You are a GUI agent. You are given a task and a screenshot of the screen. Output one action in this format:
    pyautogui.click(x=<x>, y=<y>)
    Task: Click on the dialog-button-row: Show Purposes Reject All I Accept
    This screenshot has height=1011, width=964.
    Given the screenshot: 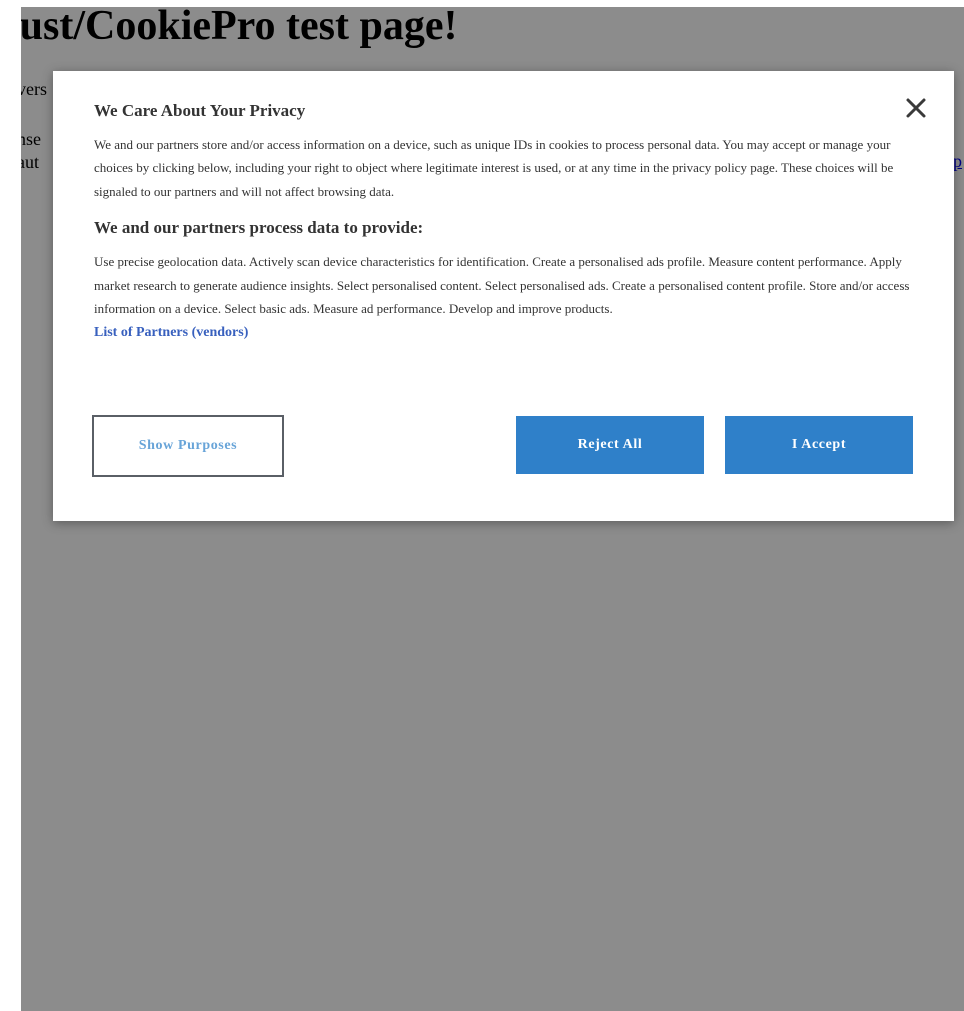 What is the action you would take?
    pyautogui.click(x=503, y=446)
    